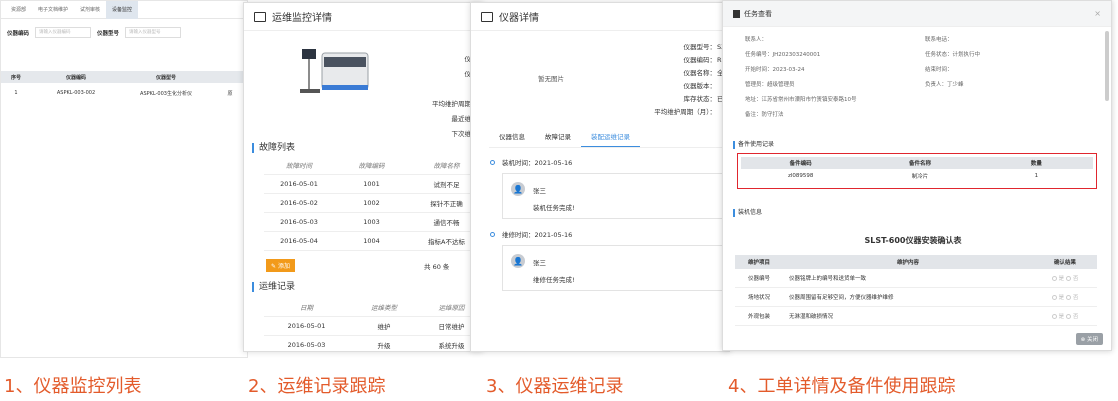 Image resolution: width=1118 pixels, height=401 pixels. I want to click on info-label: 地址：, so click(753, 100).